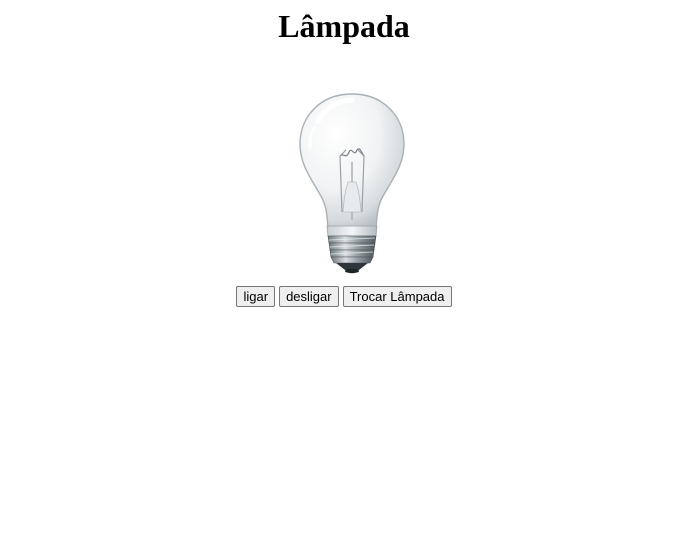  What do you see at coordinates (397, 296) in the screenshot?
I see `swap-lamp-button: Trocar Lâmpada` at bounding box center [397, 296].